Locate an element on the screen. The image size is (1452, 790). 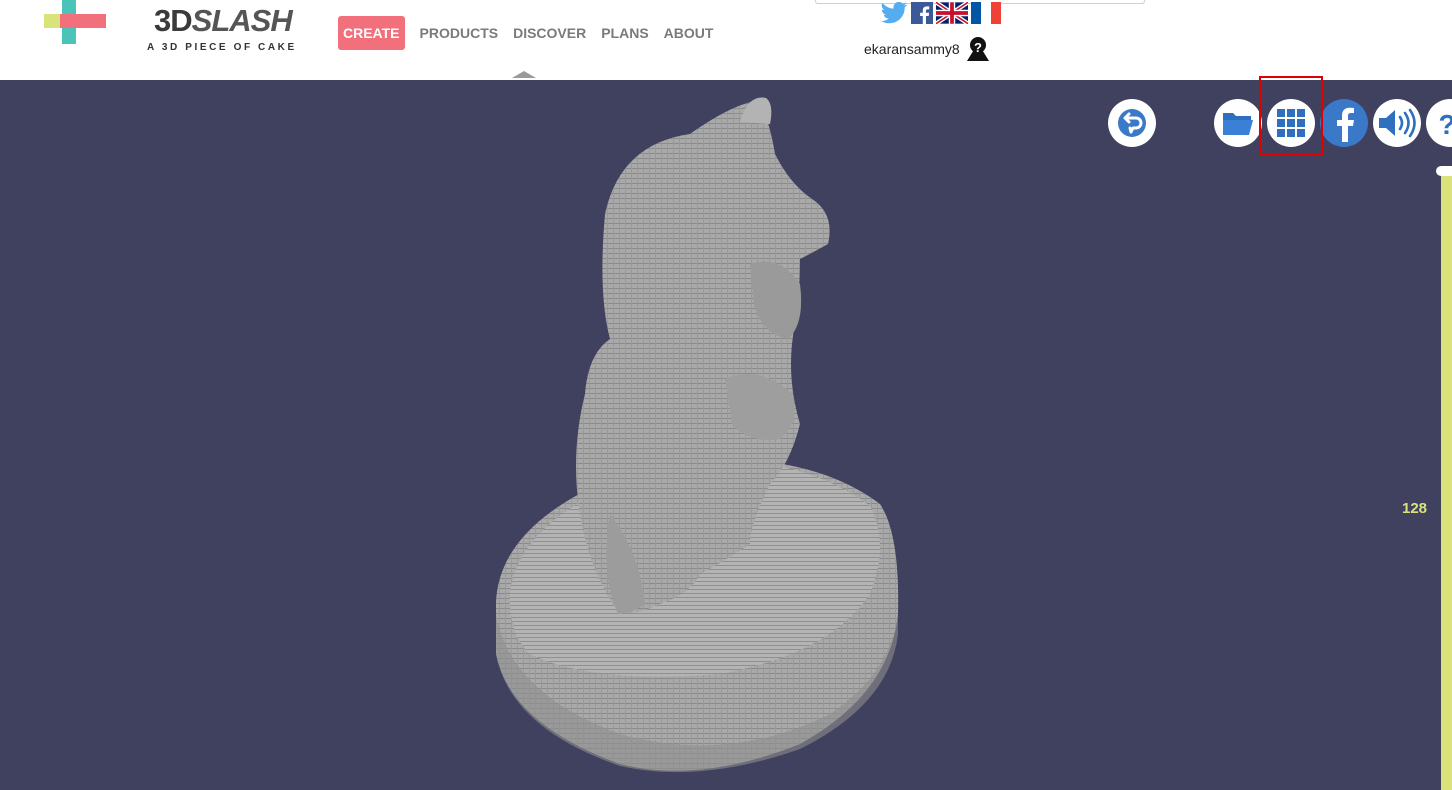
folder-icon is located at coordinates (1238, 124).